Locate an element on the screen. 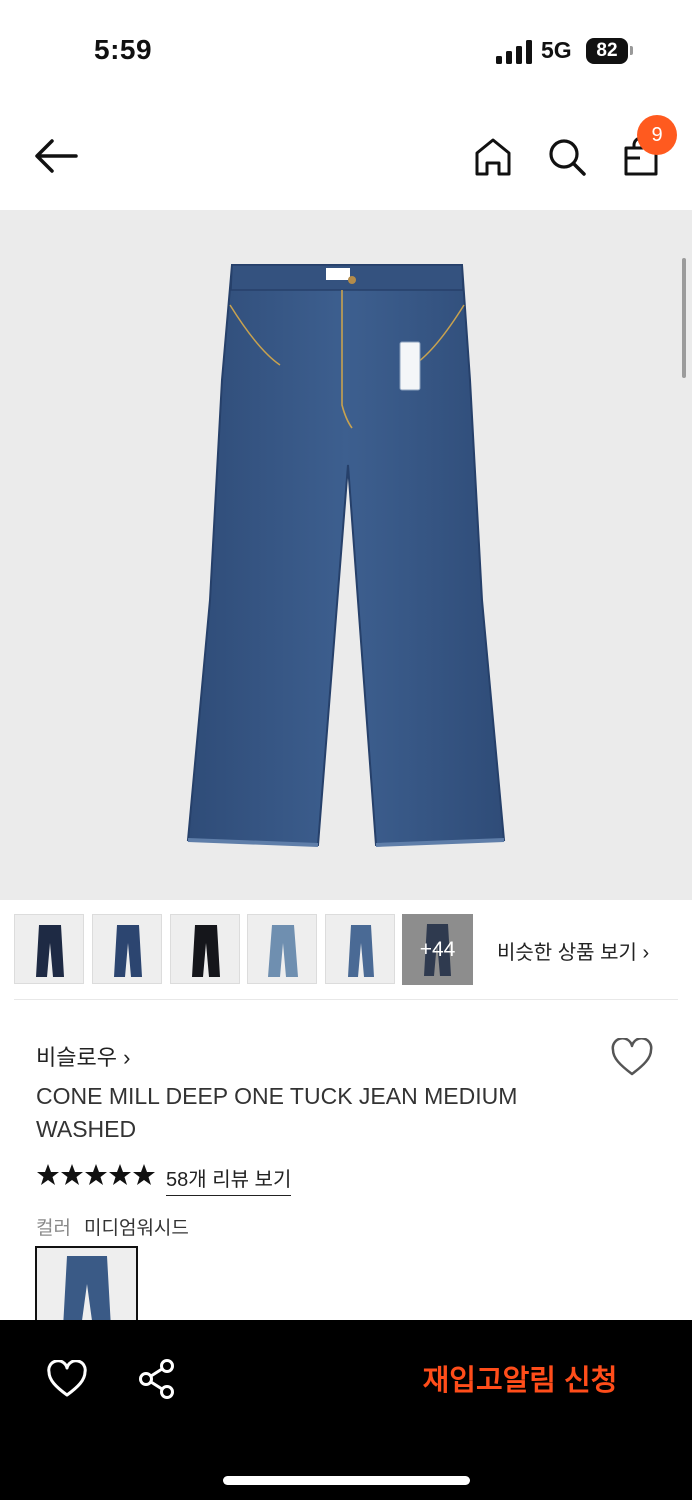 The width and height of the screenshot is (692, 1500). more-thumbnails-button: +44 is located at coordinates (437, 949).